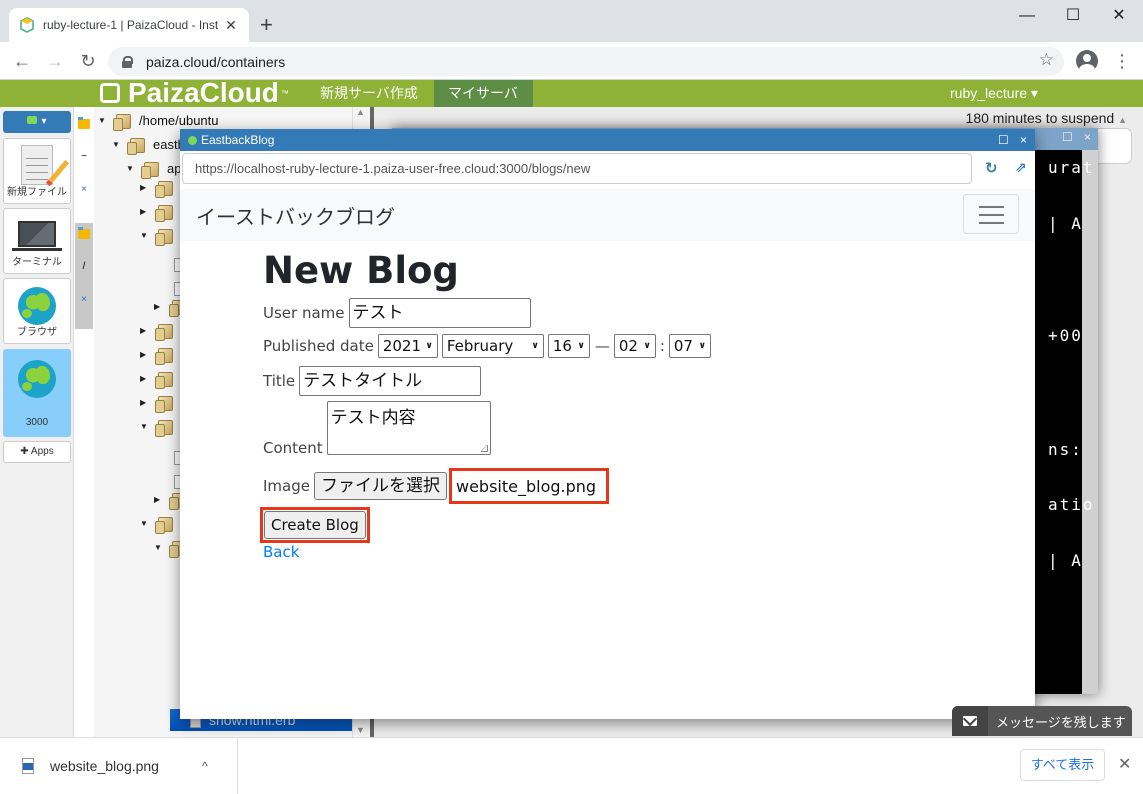  I want to click on site-brand: イーストバックブログ, so click(295, 215).